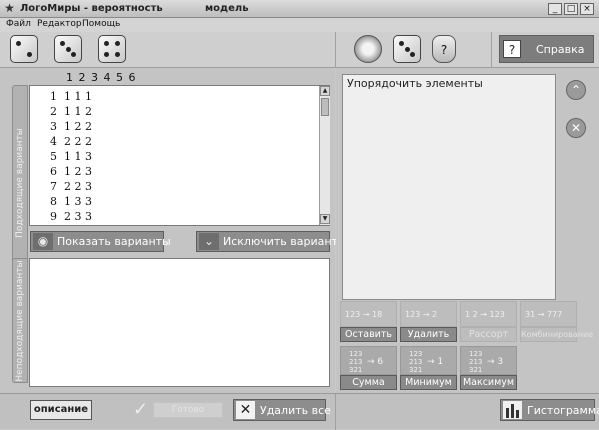 This screenshot has width=599, height=430. I want to click on tile-text: 123 → 2, so click(421, 314).